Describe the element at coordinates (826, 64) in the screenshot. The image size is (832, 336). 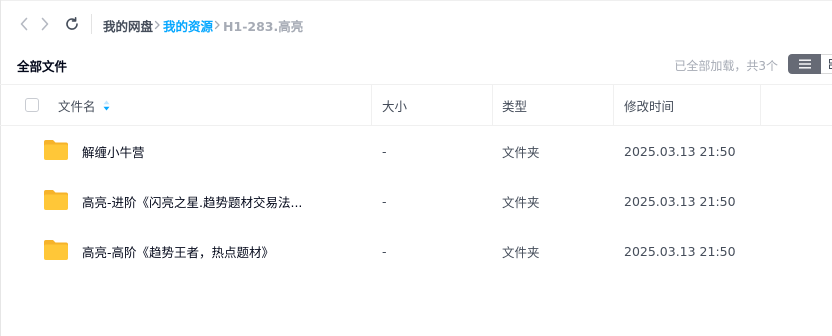
I see `grid-view-button` at that location.